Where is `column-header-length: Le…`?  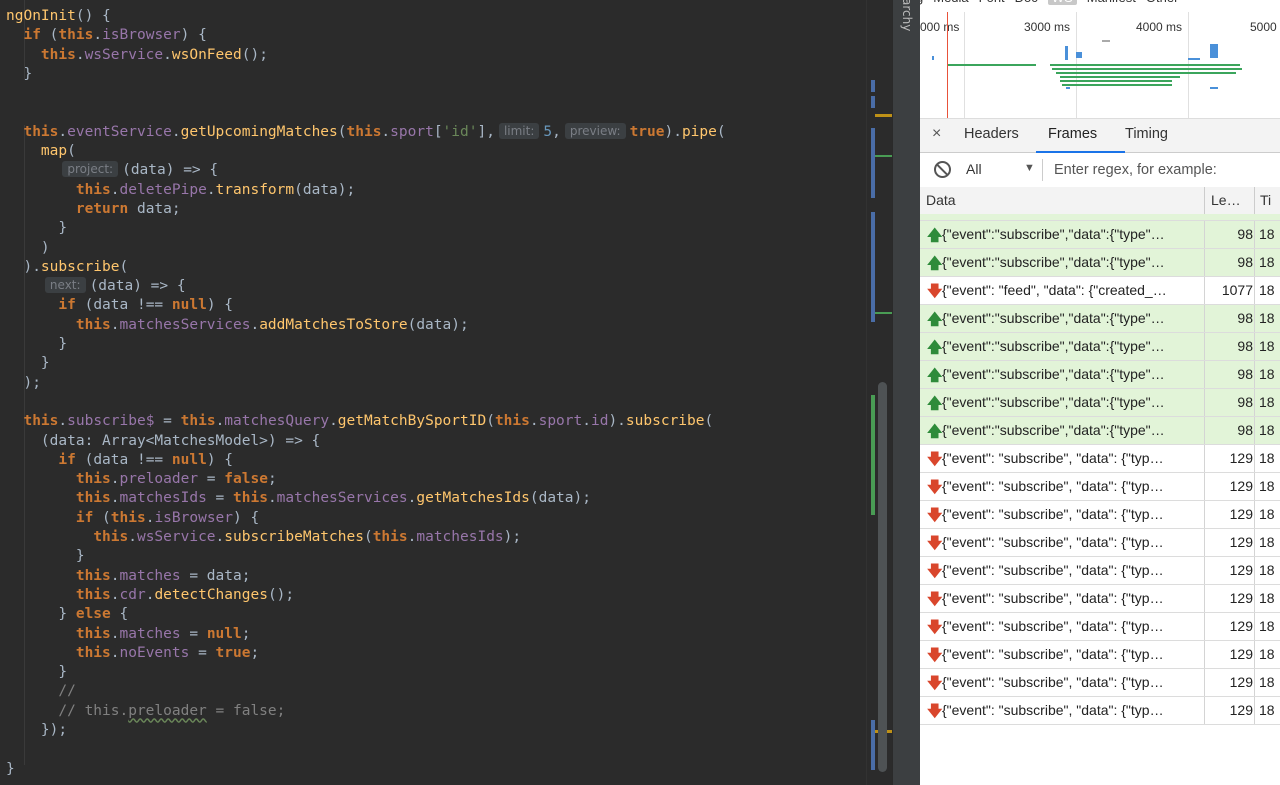
column-header-length: Le… is located at coordinates (1226, 200).